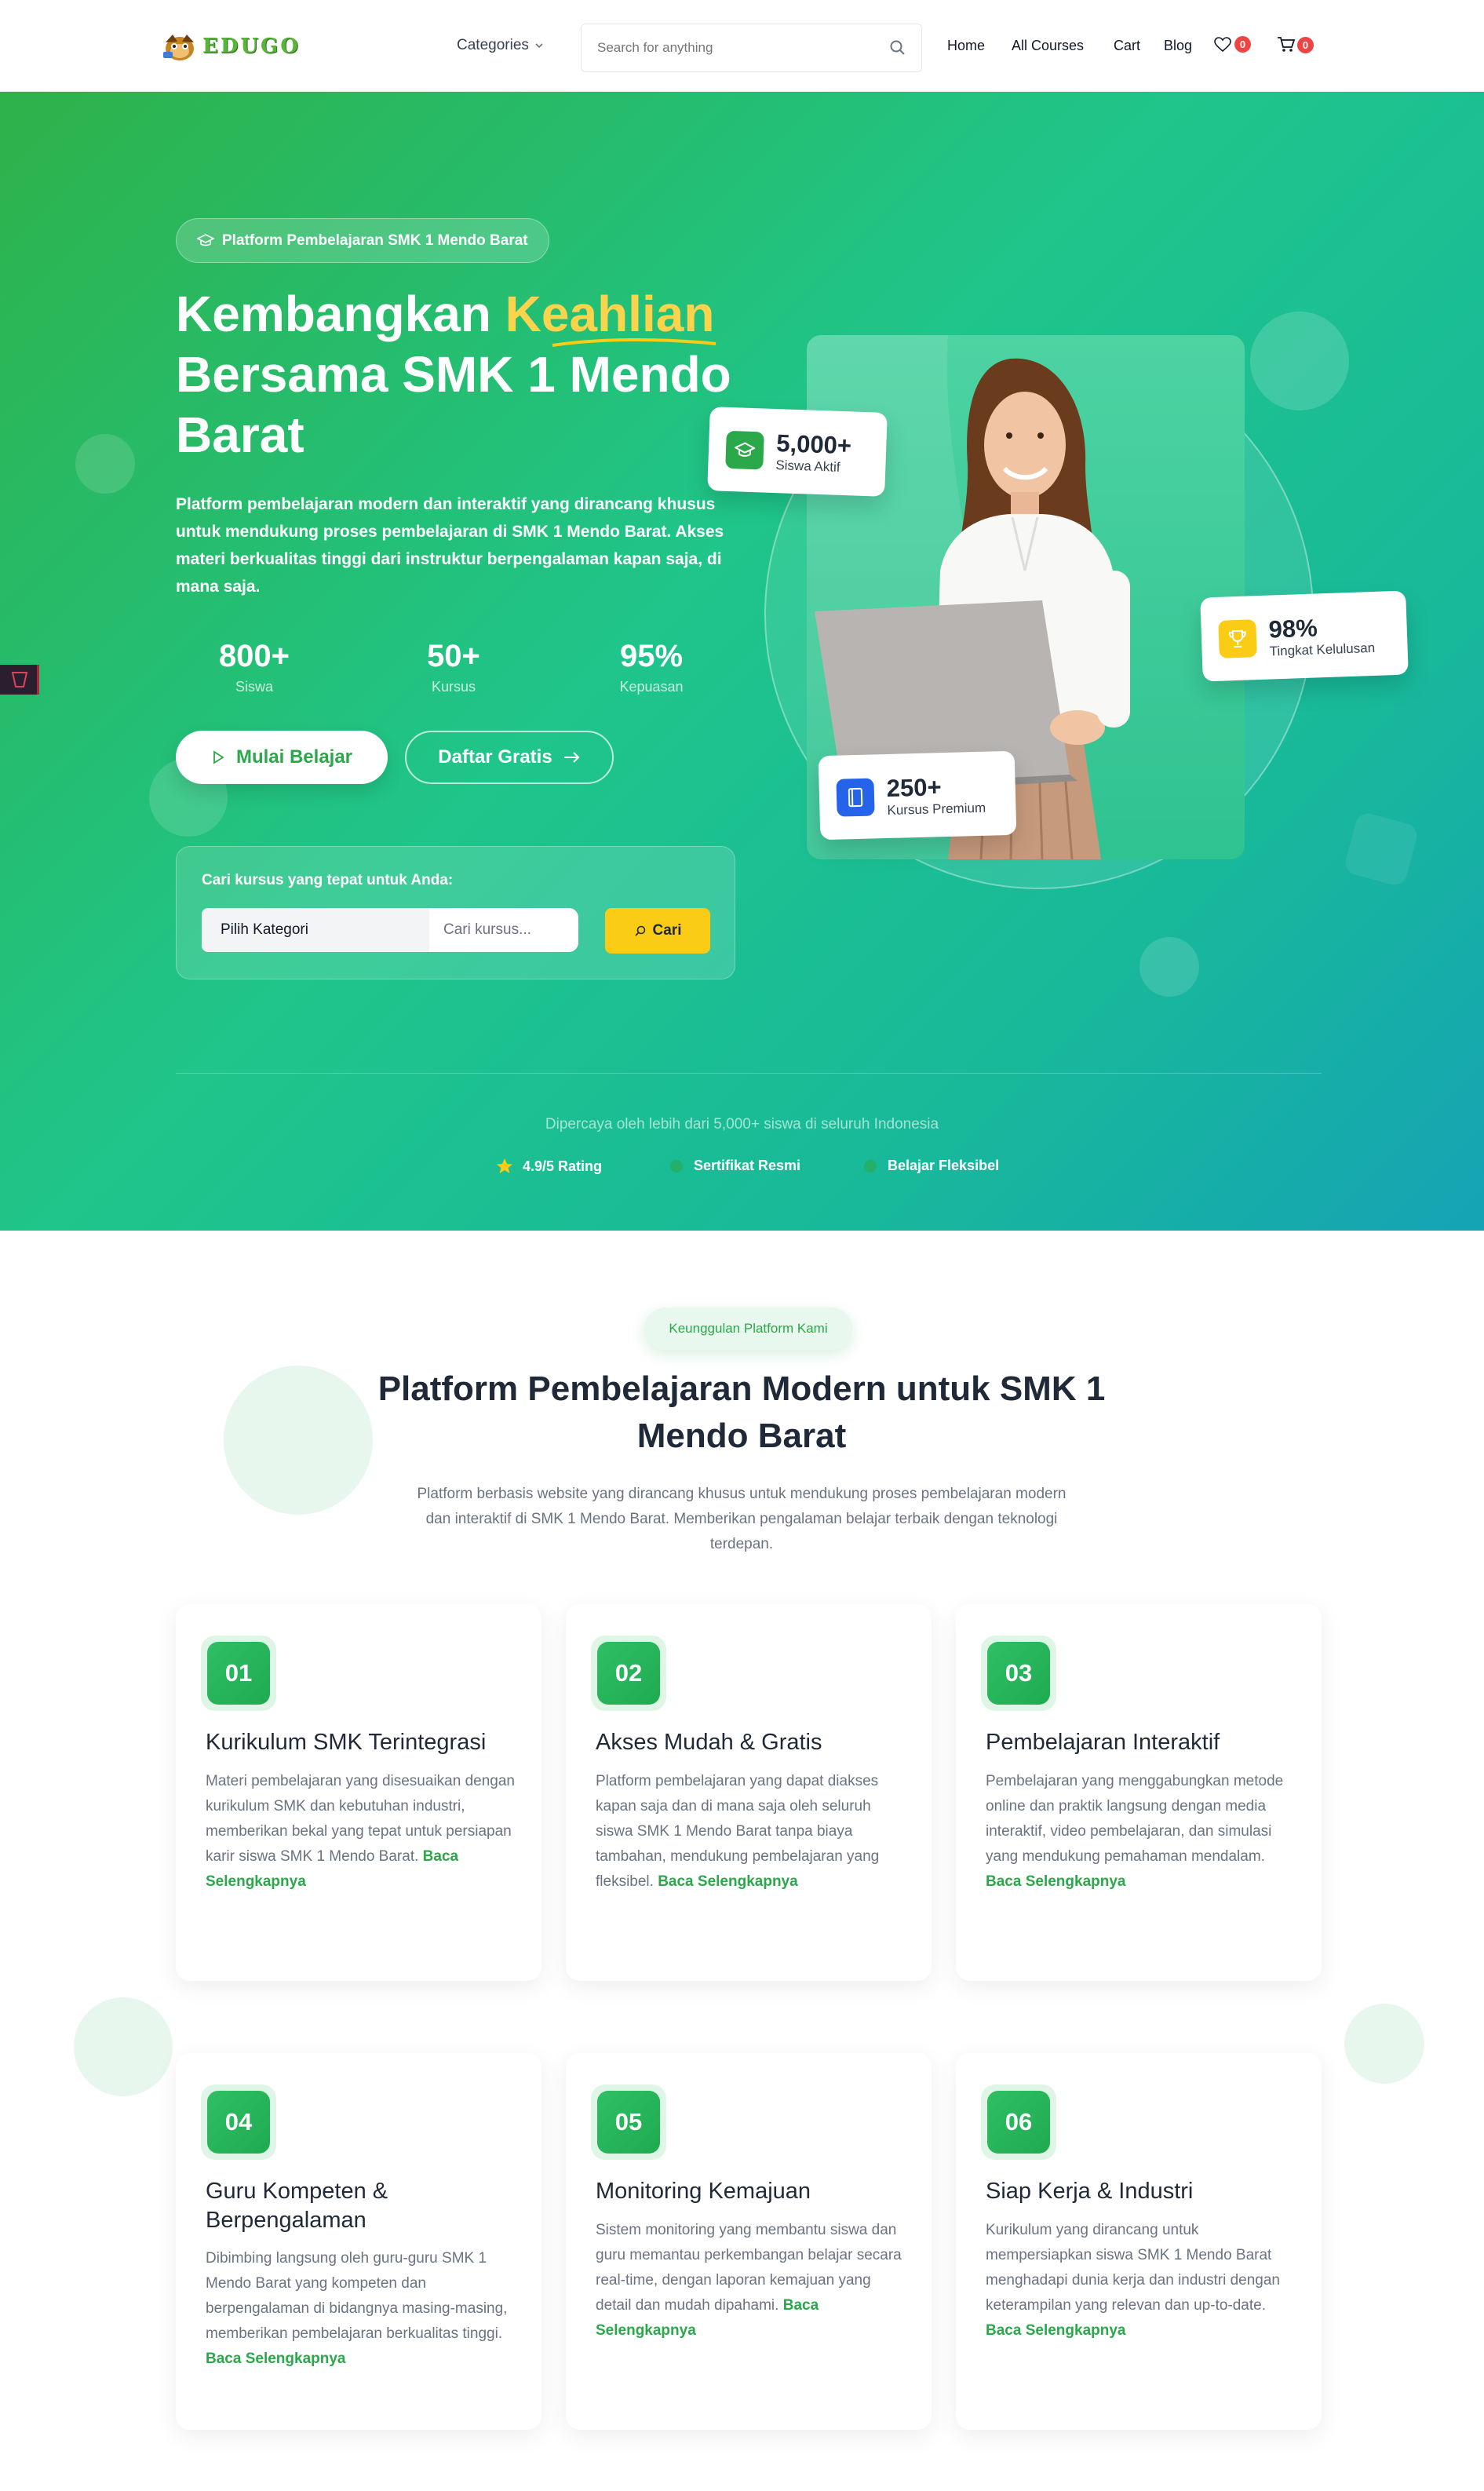 The width and height of the screenshot is (1484, 2491). I want to click on stat-card-premium-courses: 250+ Kursus Premium, so click(917, 795).